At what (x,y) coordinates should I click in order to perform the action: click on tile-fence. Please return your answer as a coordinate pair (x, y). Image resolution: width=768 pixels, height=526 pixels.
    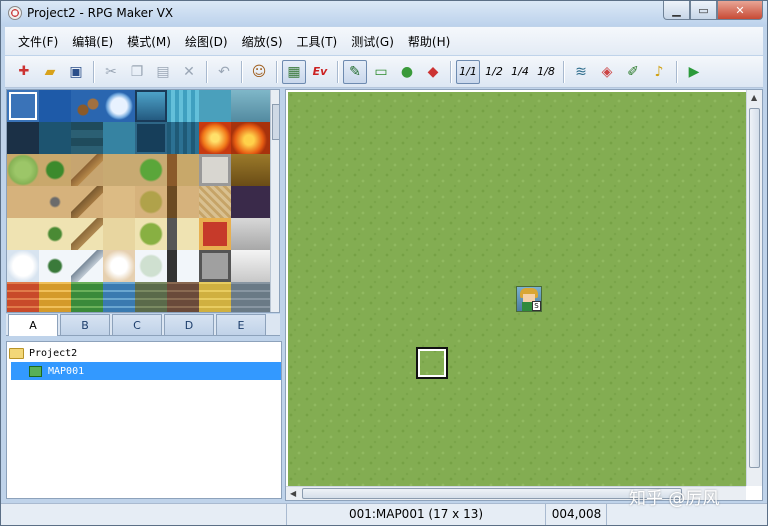
    Looking at the image, I should click on (183, 170).